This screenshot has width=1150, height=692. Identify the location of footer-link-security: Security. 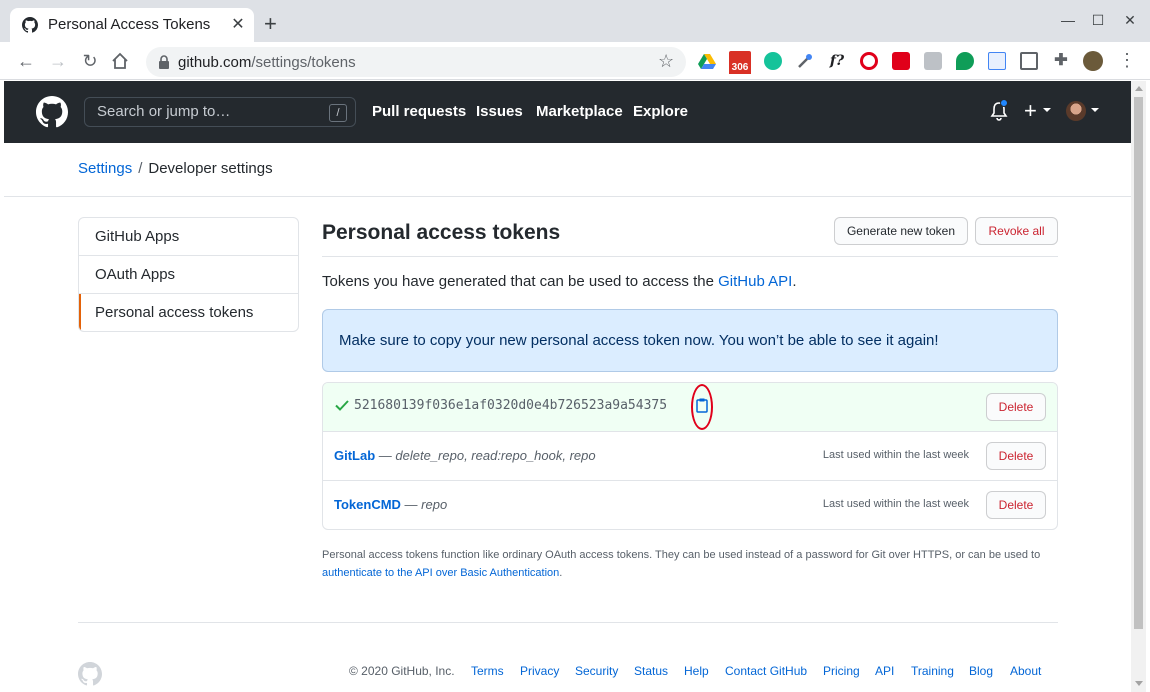
(596, 671).